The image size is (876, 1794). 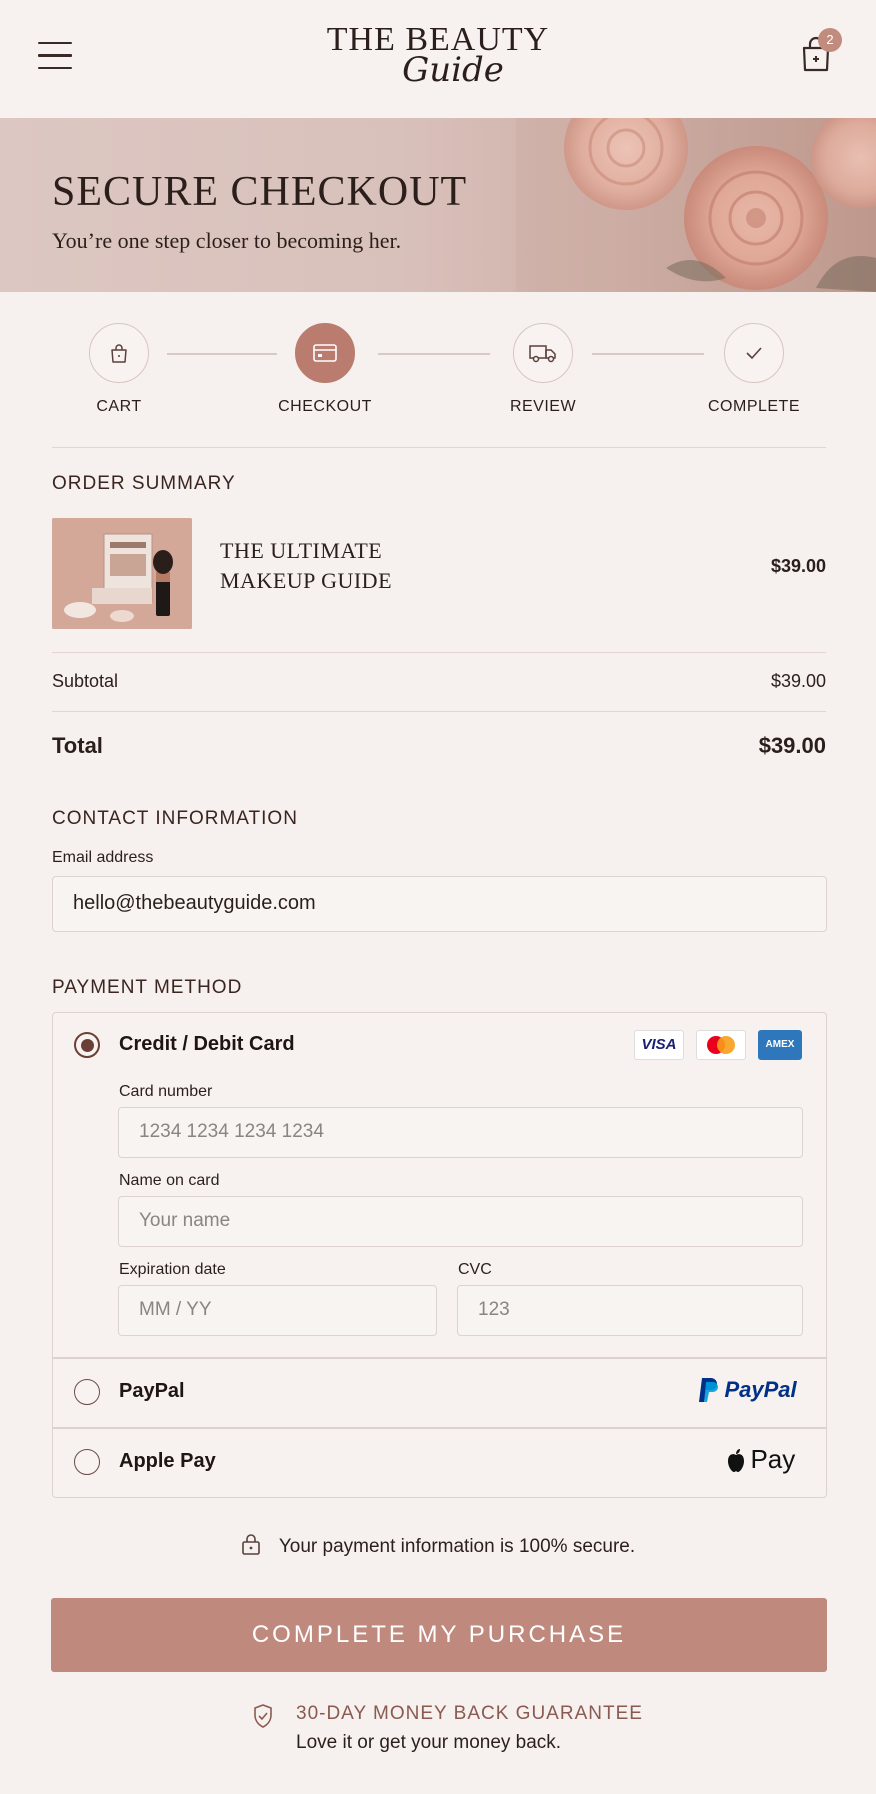 What do you see at coordinates (760, 1389) in the screenshot?
I see `paypal-logo-text: PayPal` at bounding box center [760, 1389].